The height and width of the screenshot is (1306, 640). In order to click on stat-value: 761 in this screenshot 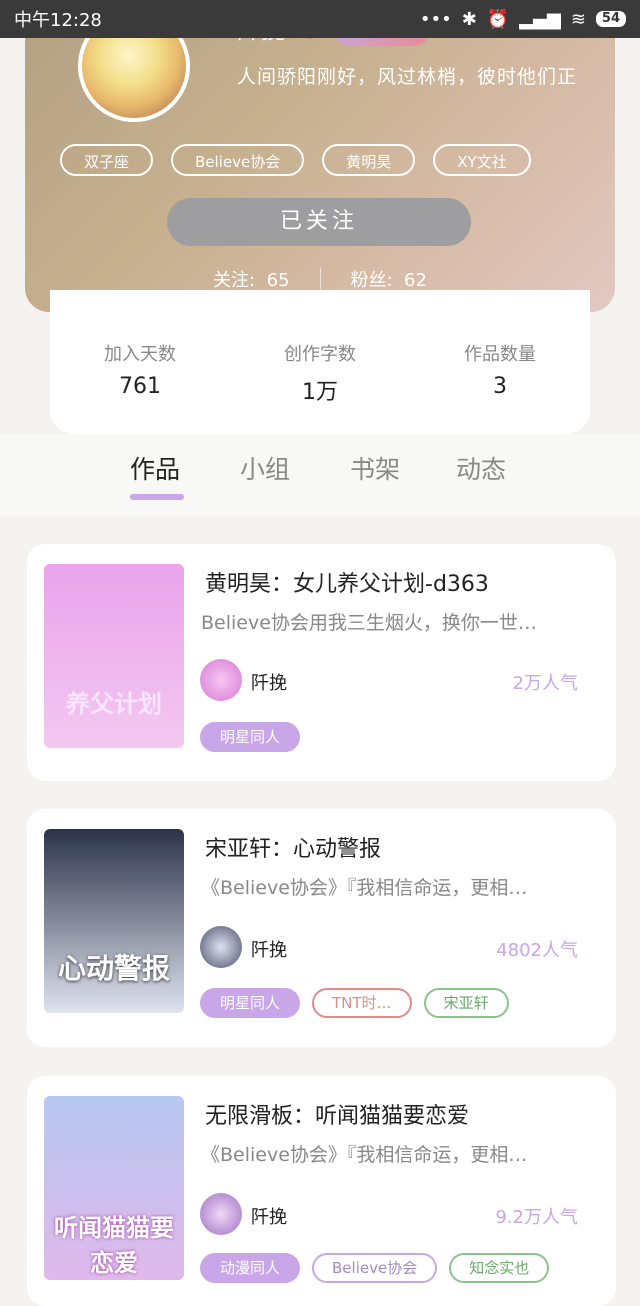, I will do `click(140, 386)`.